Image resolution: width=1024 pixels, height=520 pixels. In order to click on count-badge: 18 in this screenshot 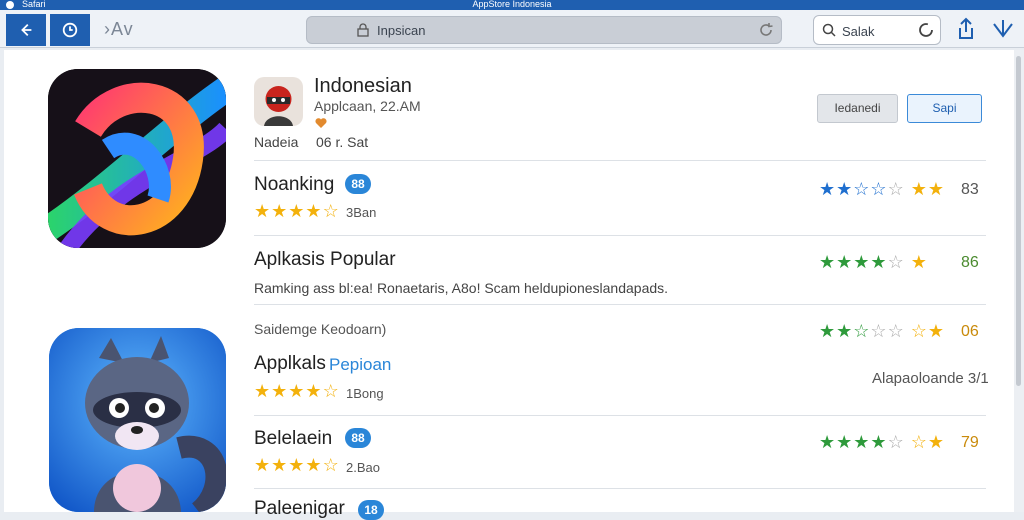, I will do `click(371, 510)`.